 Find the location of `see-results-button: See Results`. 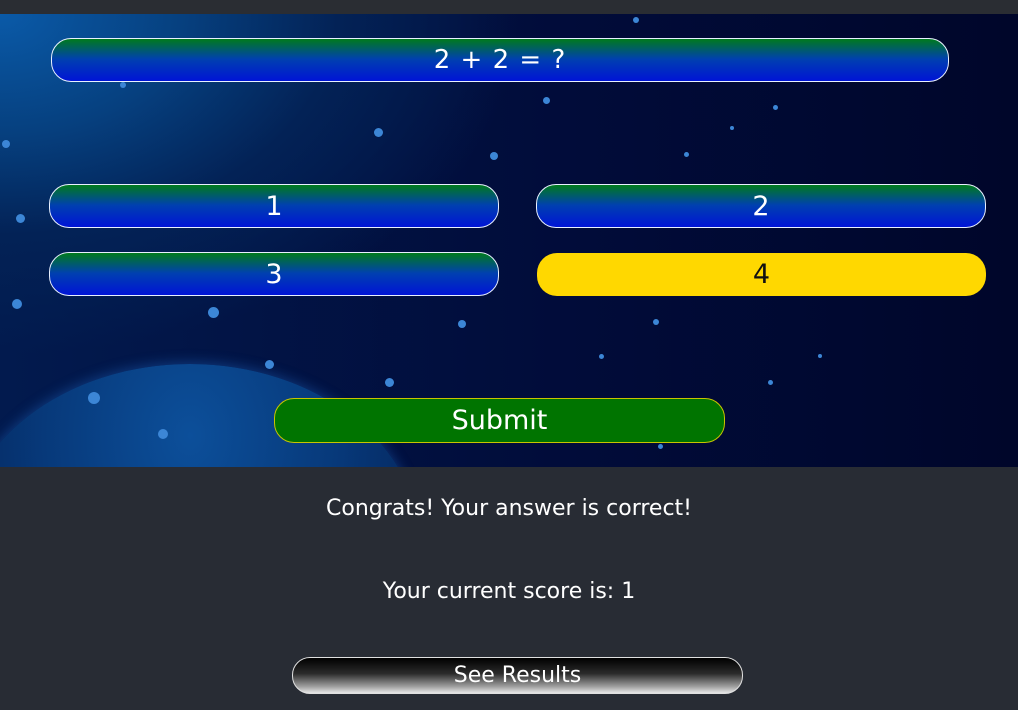

see-results-button: See Results is located at coordinates (517, 675).